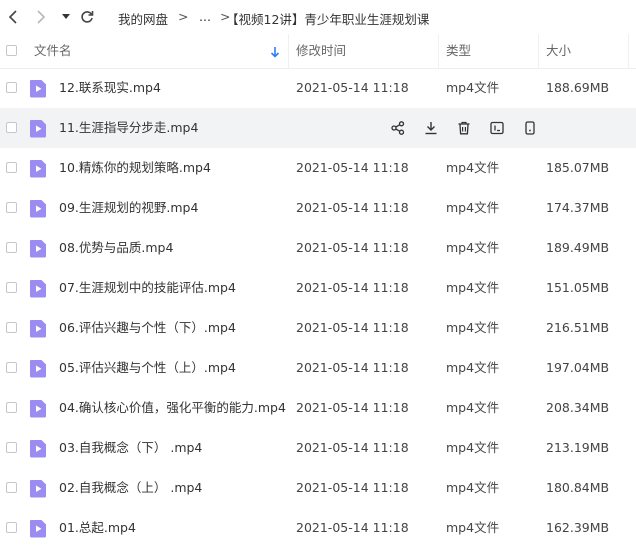  I want to click on file-size: 197.04MB, so click(578, 367).